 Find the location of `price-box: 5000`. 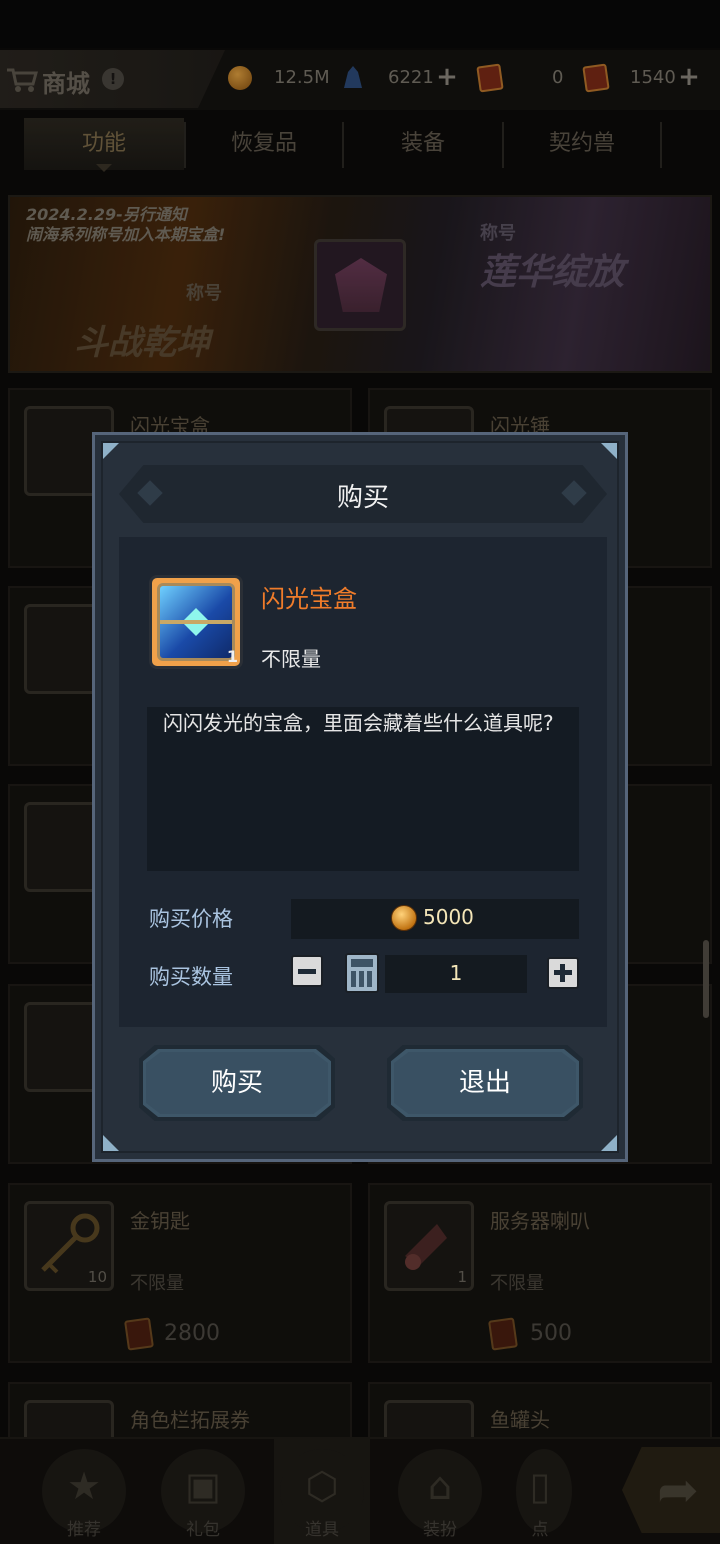

price-box: 5000 is located at coordinates (435, 919).